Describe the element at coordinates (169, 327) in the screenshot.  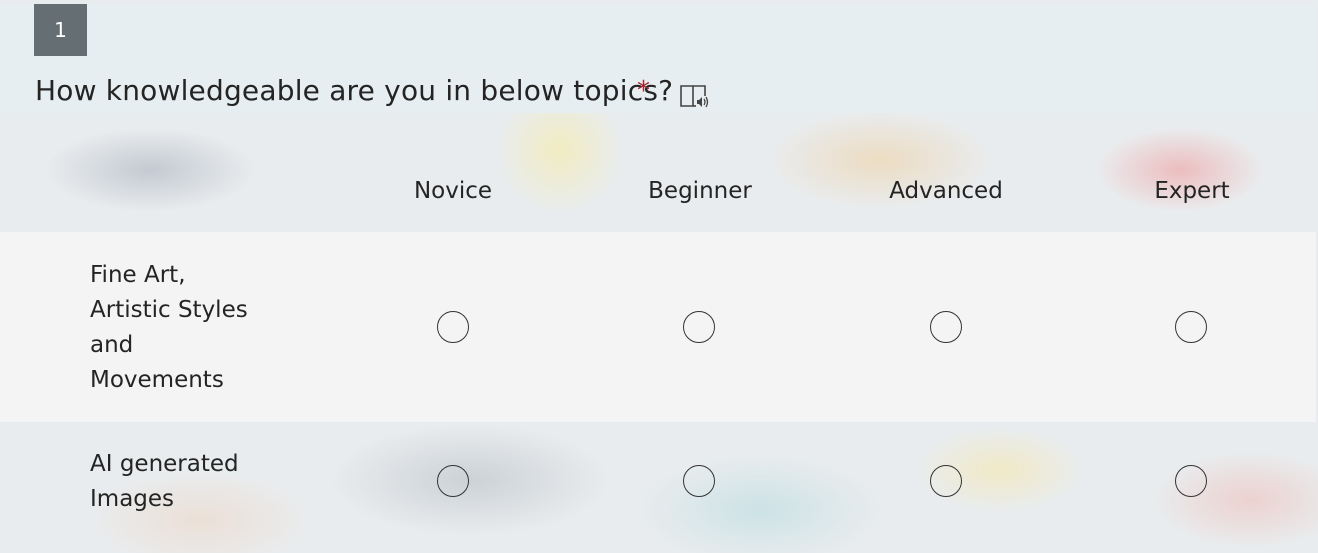
I see `row-label-fine-art: Fine Art, Artistic Styles and Movements` at that location.